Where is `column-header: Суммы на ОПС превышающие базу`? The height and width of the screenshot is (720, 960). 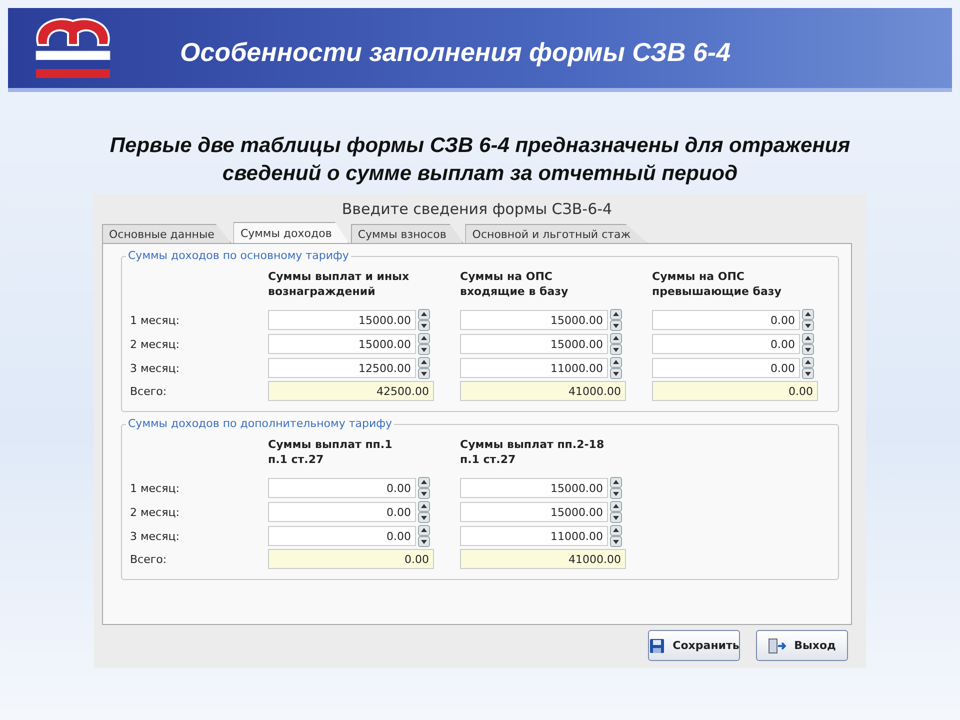
column-header: Суммы на ОПС превышающие базу is located at coordinates (717, 284).